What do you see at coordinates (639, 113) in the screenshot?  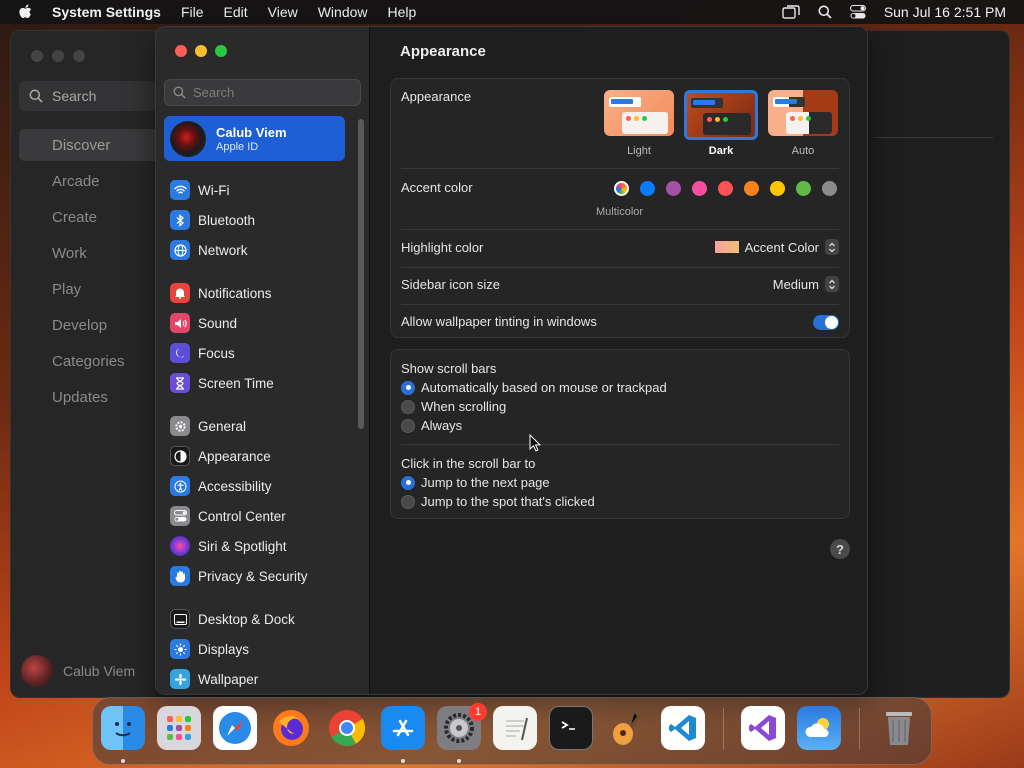 I see `appearance-light-option` at bounding box center [639, 113].